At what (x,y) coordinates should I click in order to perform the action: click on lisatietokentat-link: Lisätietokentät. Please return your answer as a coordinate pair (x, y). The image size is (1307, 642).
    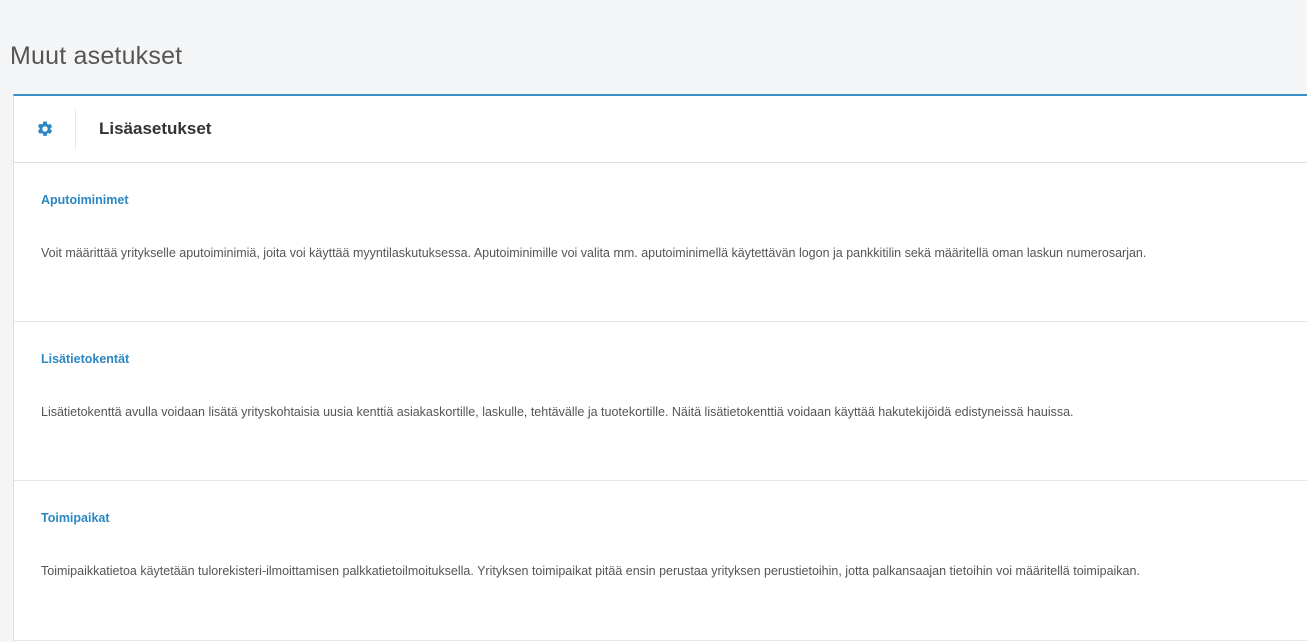
    Looking at the image, I should click on (85, 359).